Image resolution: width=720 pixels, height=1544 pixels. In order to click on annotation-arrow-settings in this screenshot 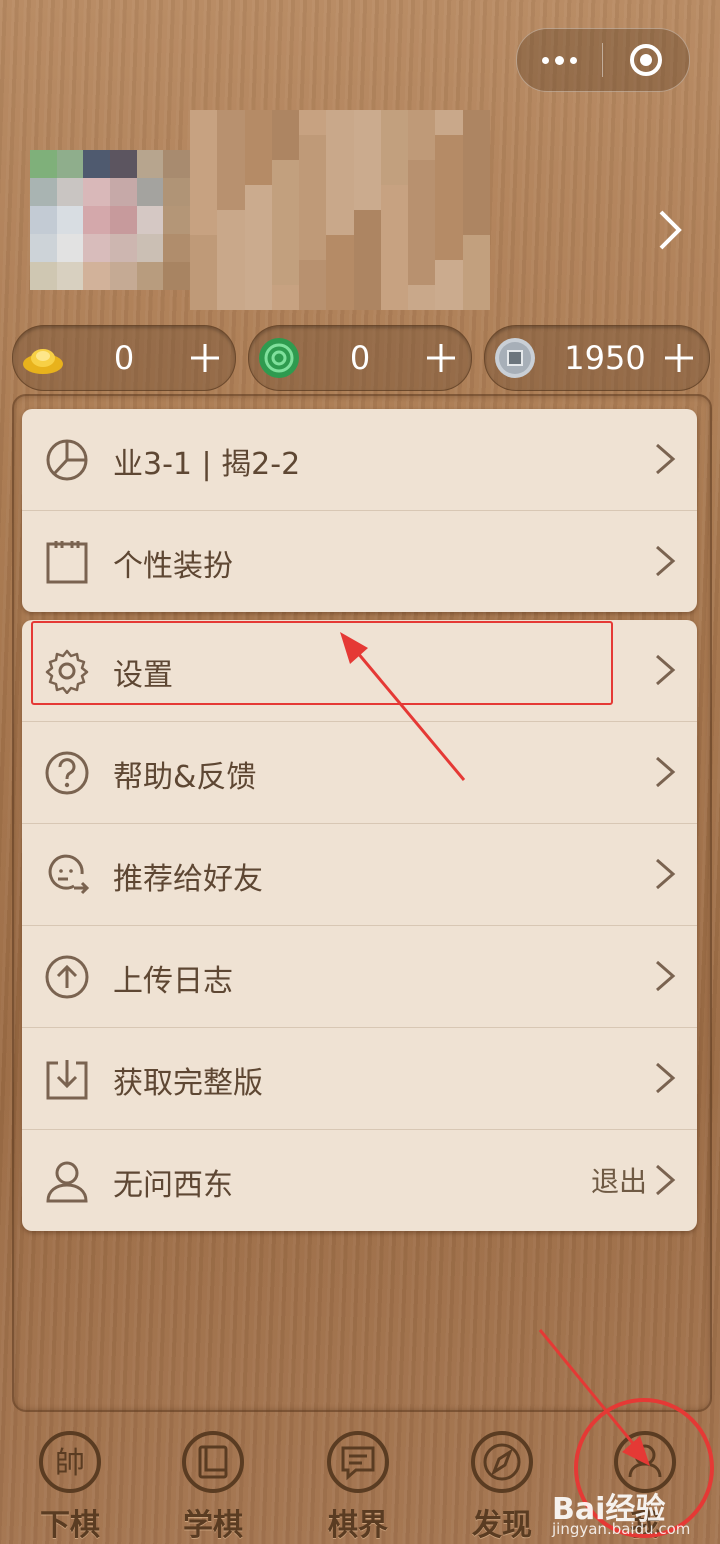, I will do `click(403, 706)`.